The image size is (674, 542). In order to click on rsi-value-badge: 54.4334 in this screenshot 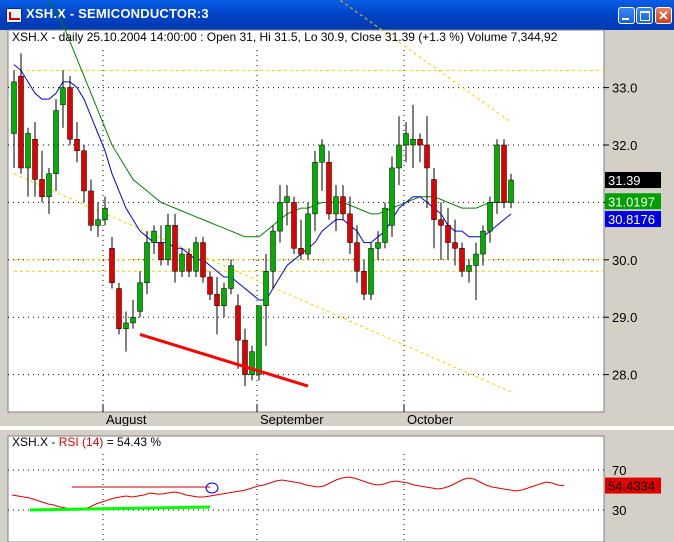, I will do `click(633, 485)`.